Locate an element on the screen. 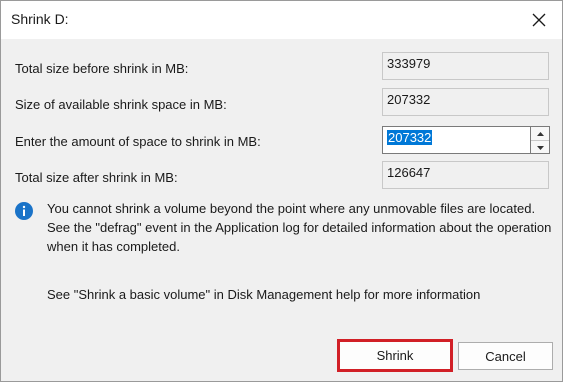 The width and height of the screenshot is (563, 382). cancel-button: Cancel is located at coordinates (505, 356).